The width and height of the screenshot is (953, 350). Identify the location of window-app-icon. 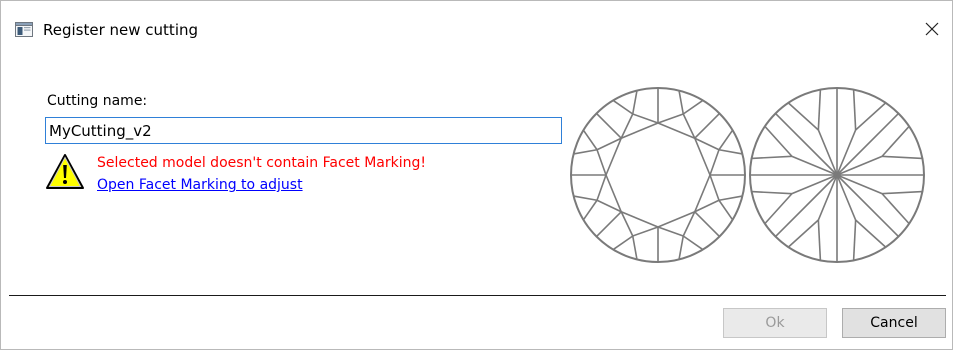
(24, 29).